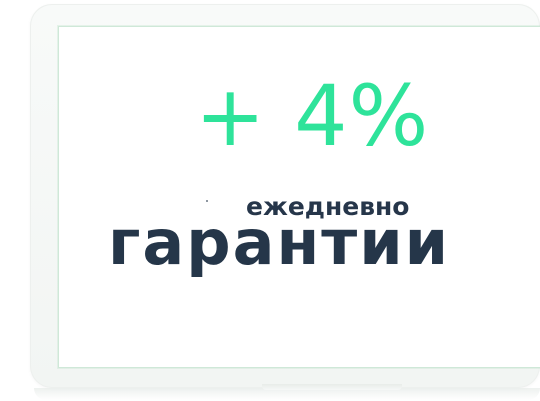  What do you see at coordinates (279, 242) in the screenshot?
I see `guarantees-label: гарантии` at bounding box center [279, 242].